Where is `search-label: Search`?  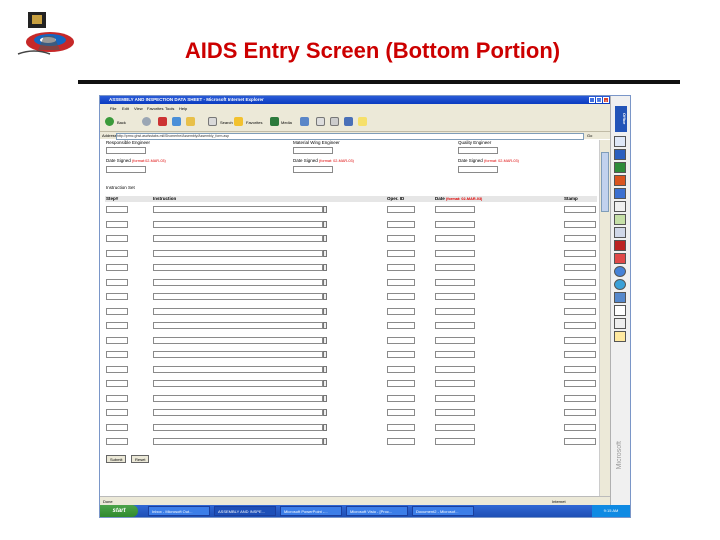 search-label: Search is located at coordinates (226, 122).